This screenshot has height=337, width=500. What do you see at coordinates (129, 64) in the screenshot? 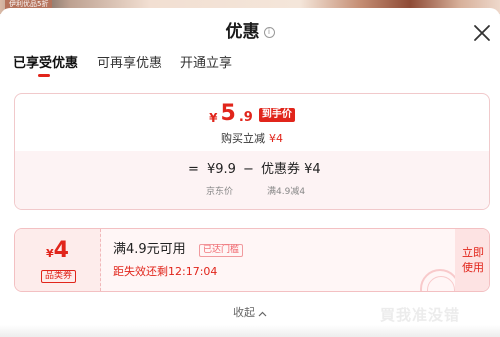
I see `tab-more-discounts: 可再享优惠` at bounding box center [129, 64].